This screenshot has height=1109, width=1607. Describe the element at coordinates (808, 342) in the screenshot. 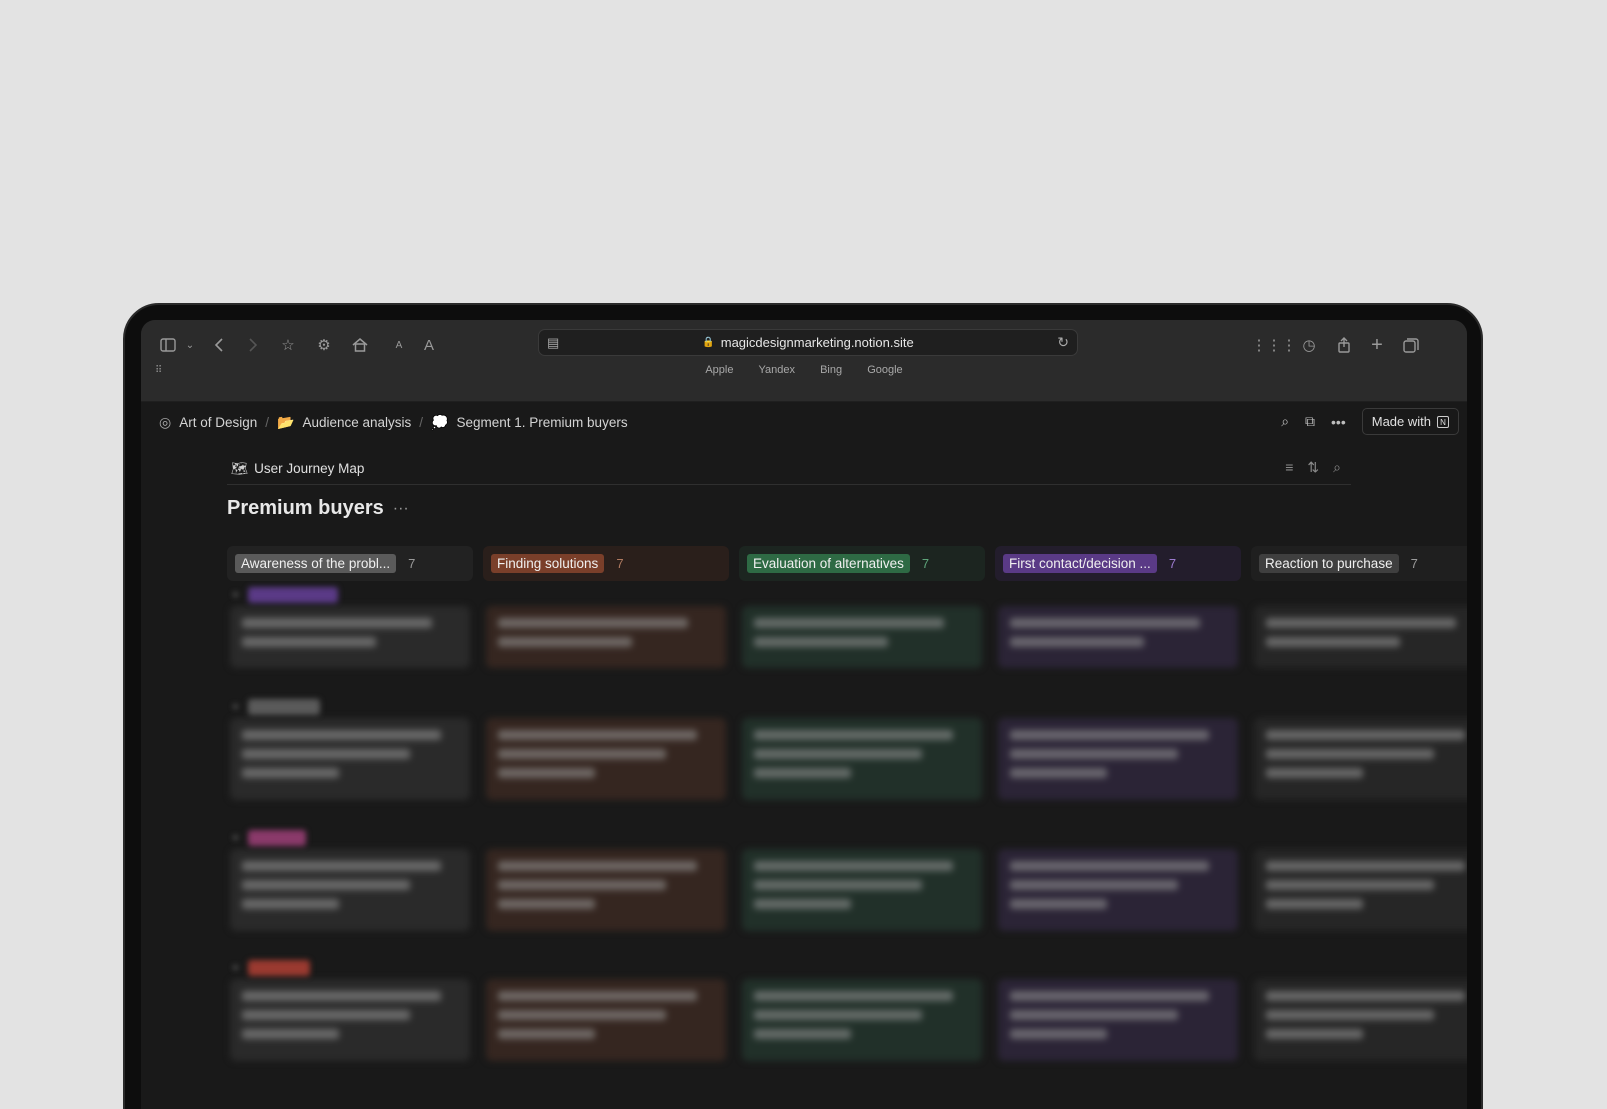

I see `address-bar: ▤ 🔒 magicdesignmarketing.notion.site ↻` at that location.